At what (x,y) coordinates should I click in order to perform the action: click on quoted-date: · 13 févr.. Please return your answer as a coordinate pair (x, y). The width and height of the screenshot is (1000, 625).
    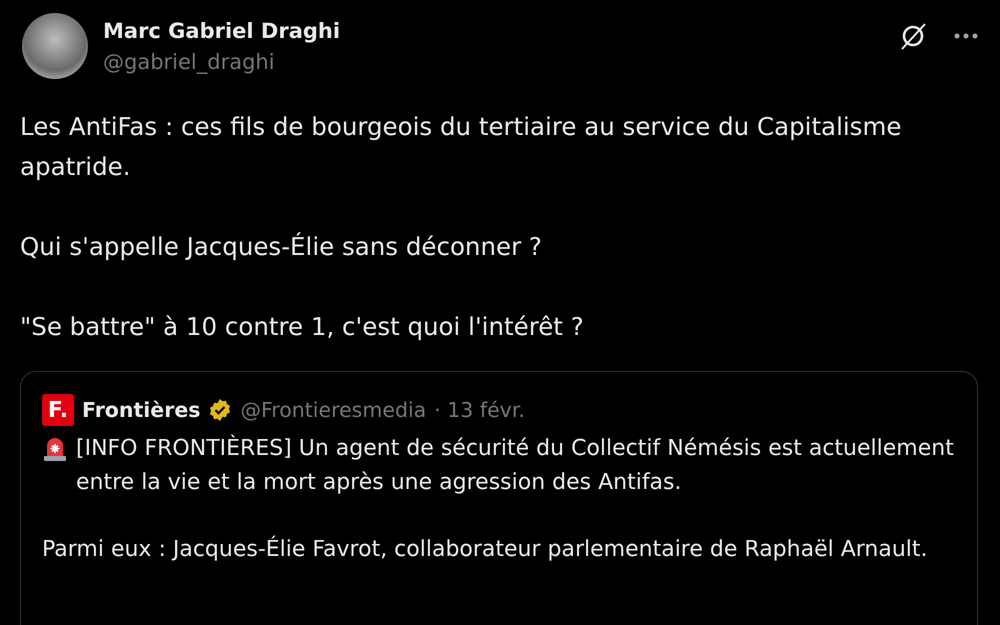
    Looking at the image, I should click on (479, 410).